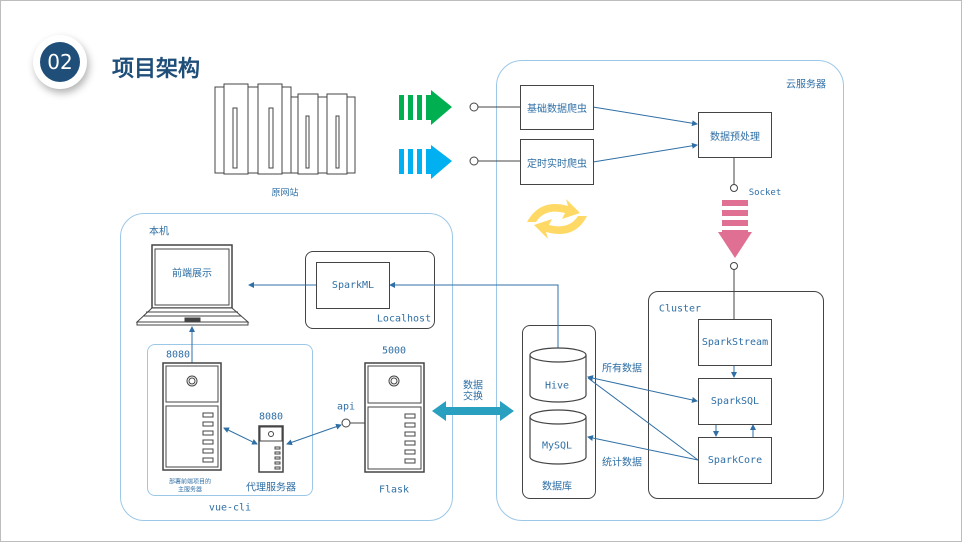 The width and height of the screenshot is (962, 542). I want to click on basic-crawler-box: 基础数据爬虫, so click(557, 107).